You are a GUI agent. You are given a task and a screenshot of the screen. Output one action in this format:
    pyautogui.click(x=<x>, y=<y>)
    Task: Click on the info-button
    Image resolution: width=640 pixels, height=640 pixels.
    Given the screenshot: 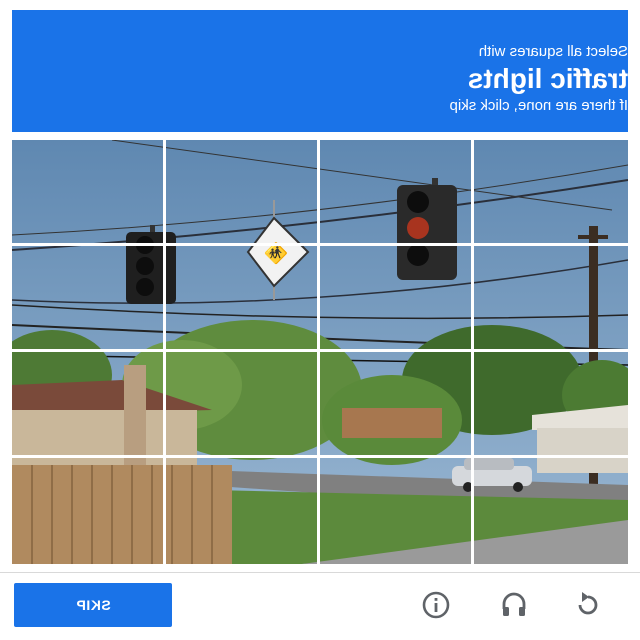 What is the action you would take?
    pyautogui.click(x=436, y=605)
    